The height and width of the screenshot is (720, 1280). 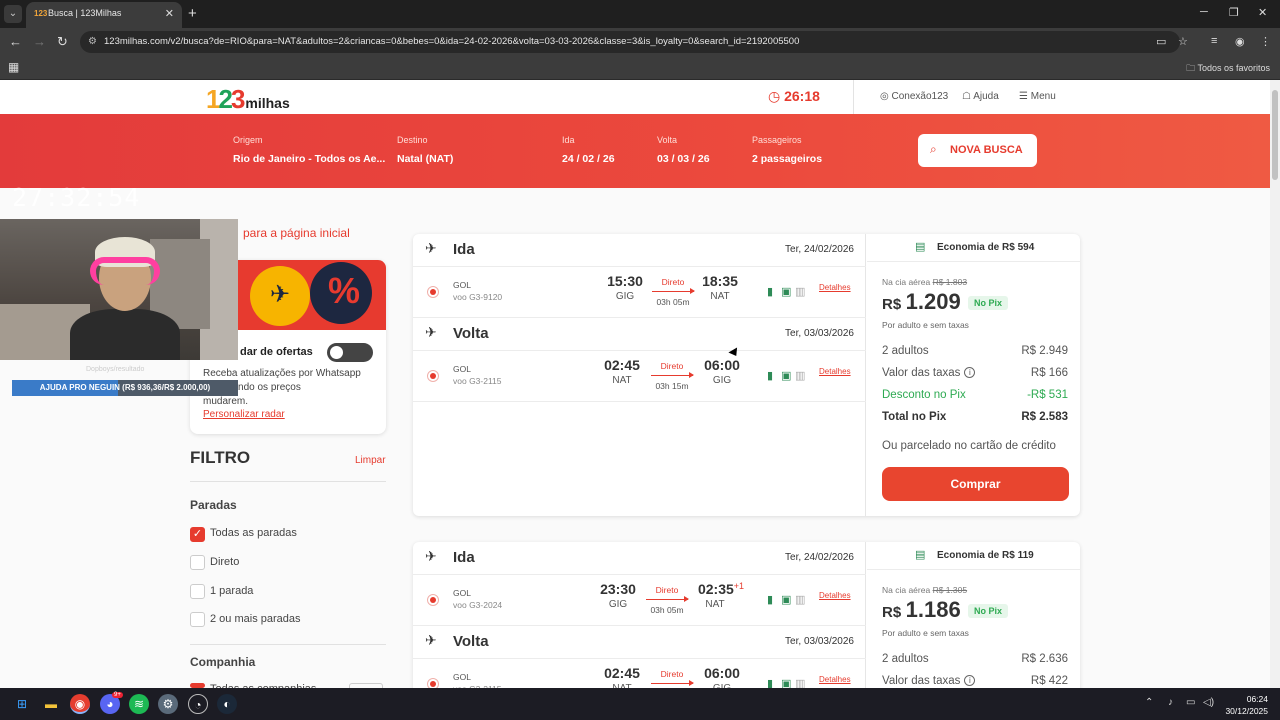 What do you see at coordinates (920, 96) in the screenshot?
I see `conexao123-label: Conexão123` at bounding box center [920, 96].